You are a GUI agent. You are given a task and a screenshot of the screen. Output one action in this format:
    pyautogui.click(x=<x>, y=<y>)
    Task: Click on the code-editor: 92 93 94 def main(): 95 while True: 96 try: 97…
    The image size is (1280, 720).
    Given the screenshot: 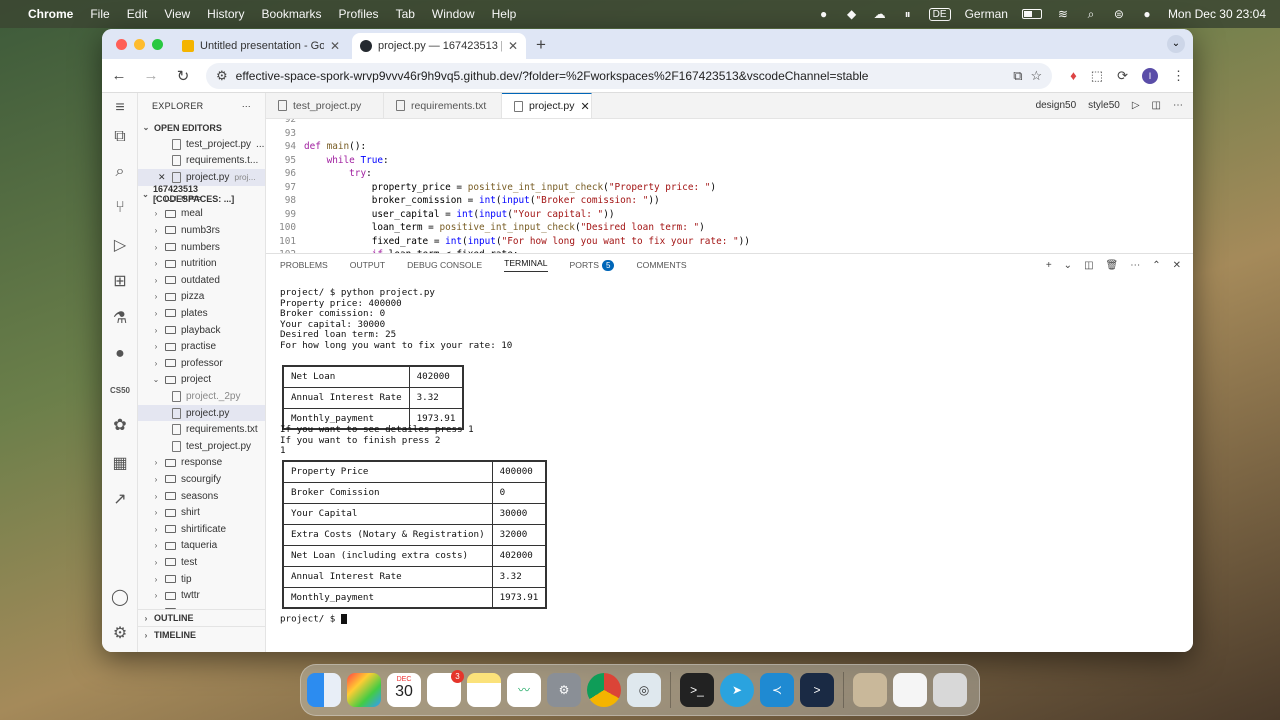 What is the action you would take?
    pyautogui.click(x=729, y=186)
    